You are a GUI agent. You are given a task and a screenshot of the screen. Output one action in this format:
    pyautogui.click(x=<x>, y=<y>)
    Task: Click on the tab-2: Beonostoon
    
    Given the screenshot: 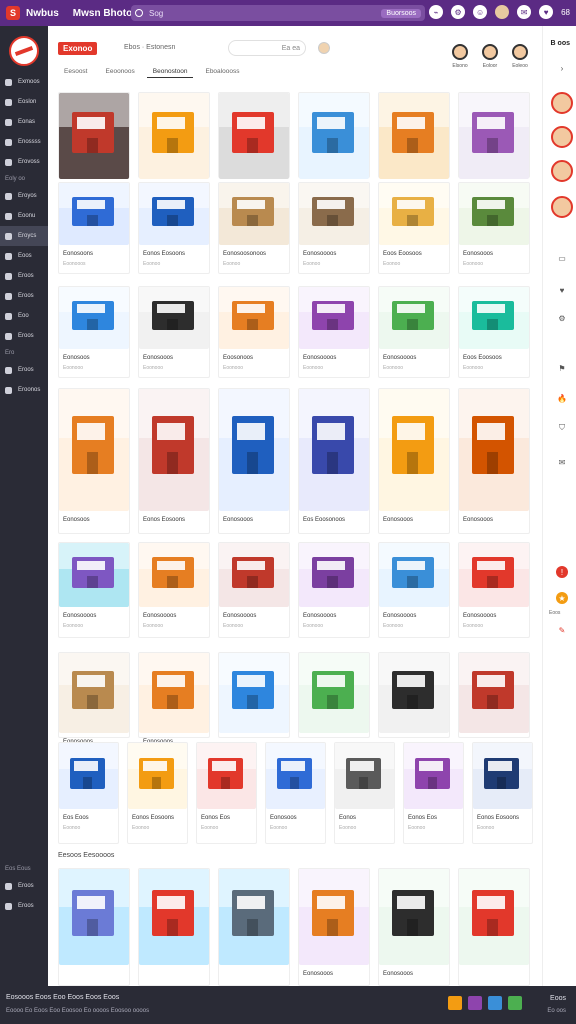 What is the action you would take?
    pyautogui.click(x=170, y=72)
    